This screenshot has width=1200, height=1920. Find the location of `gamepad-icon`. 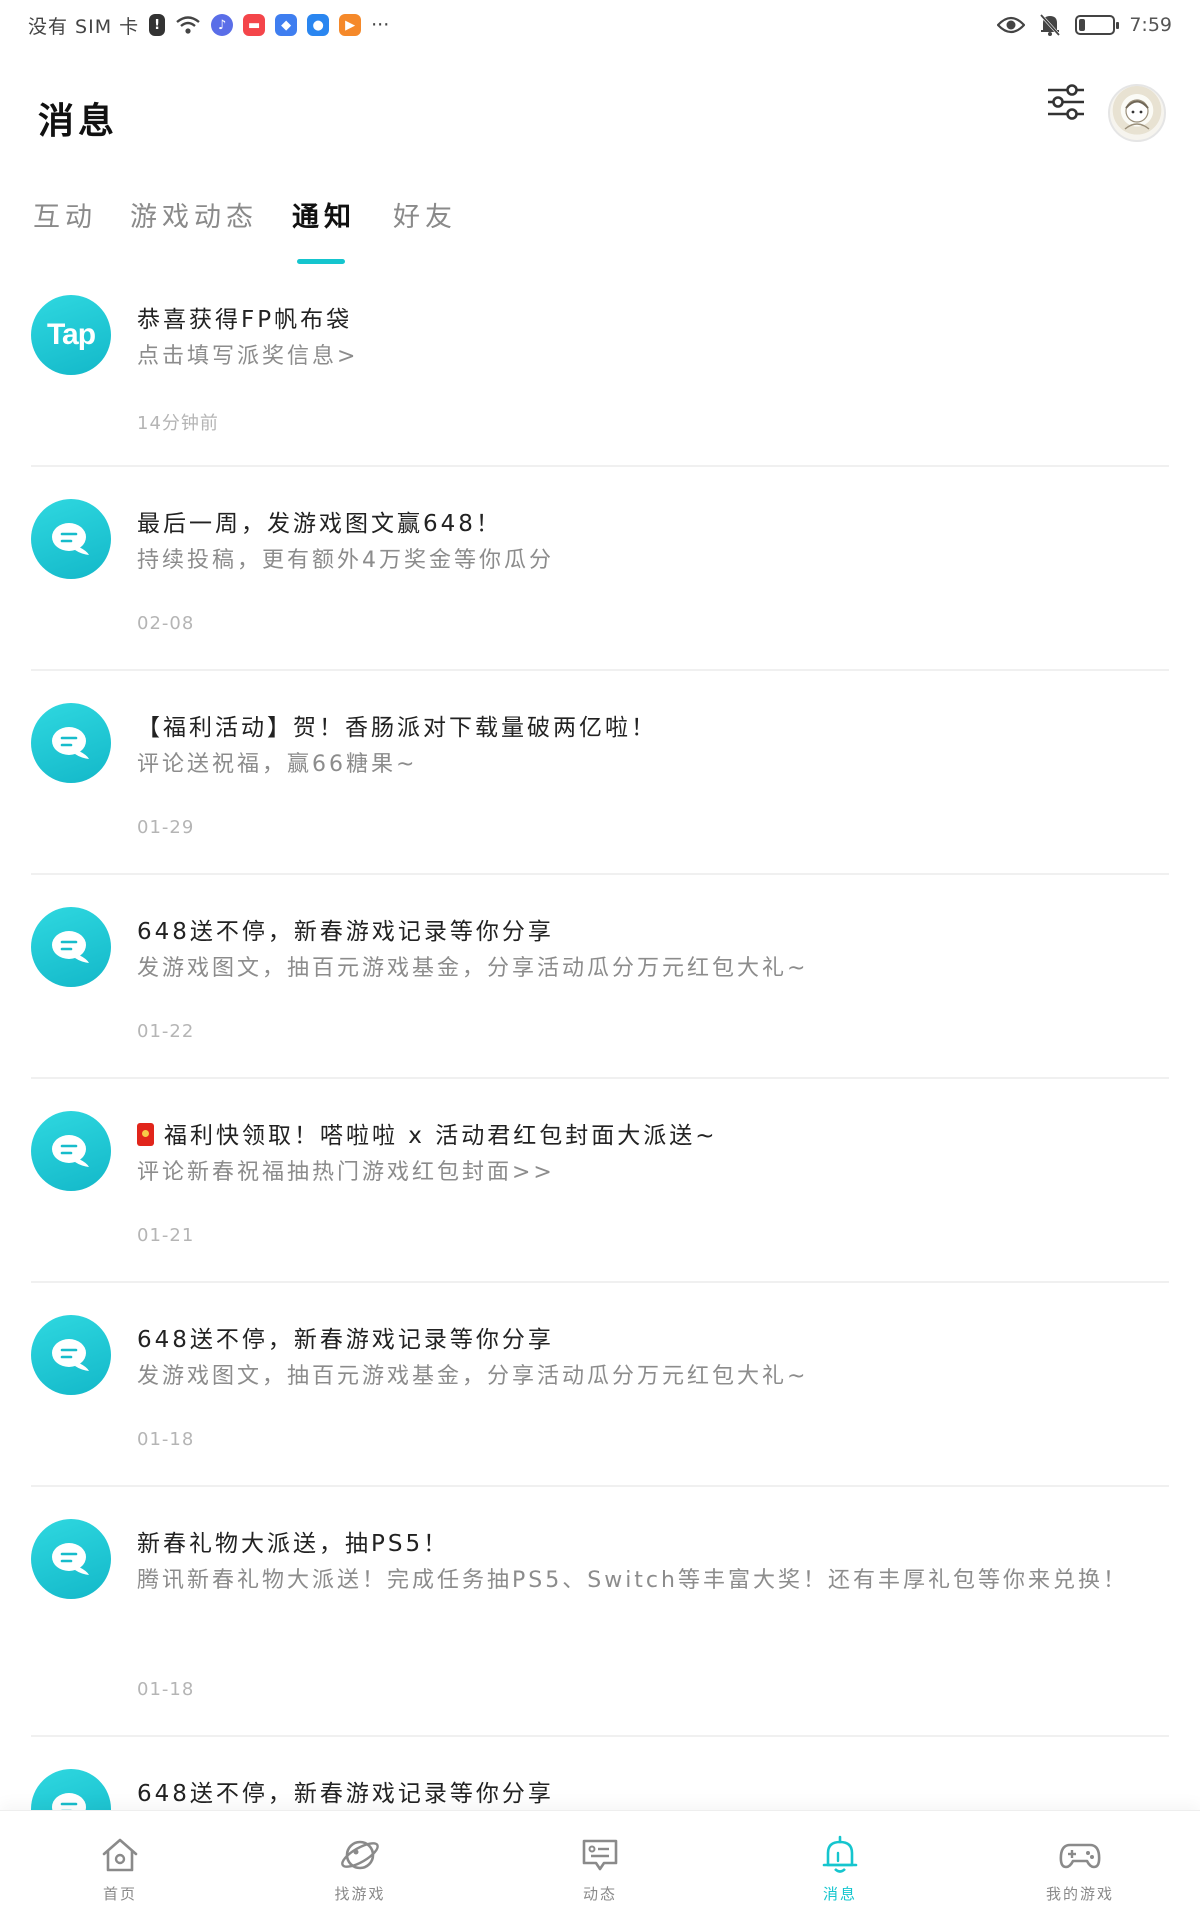

gamepad-icon is located at coordinates (1080, 1856).